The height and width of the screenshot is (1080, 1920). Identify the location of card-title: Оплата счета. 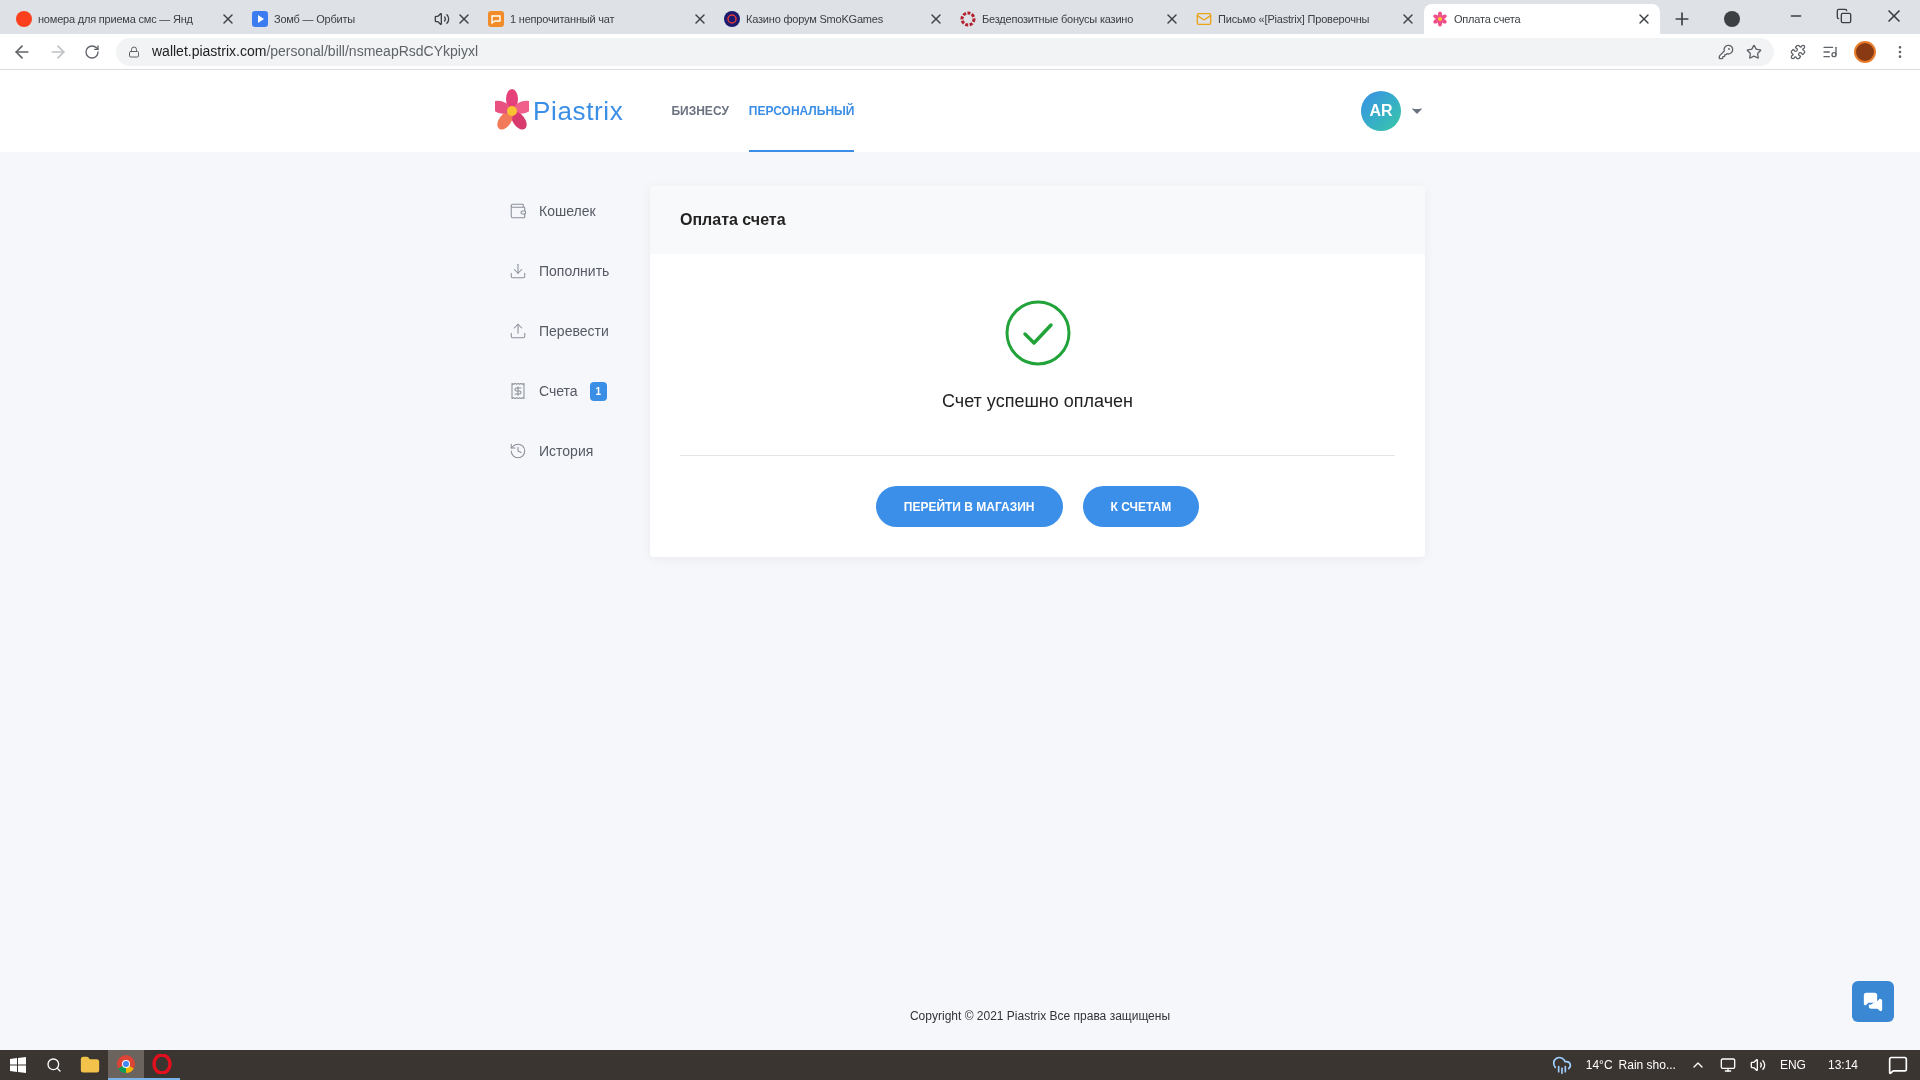
(733, 220).